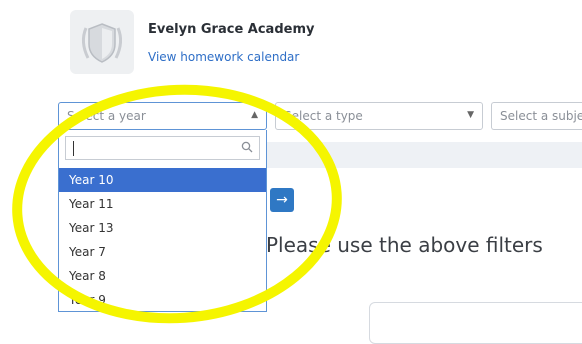  Describe the element at coordinates (475, 323) in the screenshot. I see `content-card` at that location.